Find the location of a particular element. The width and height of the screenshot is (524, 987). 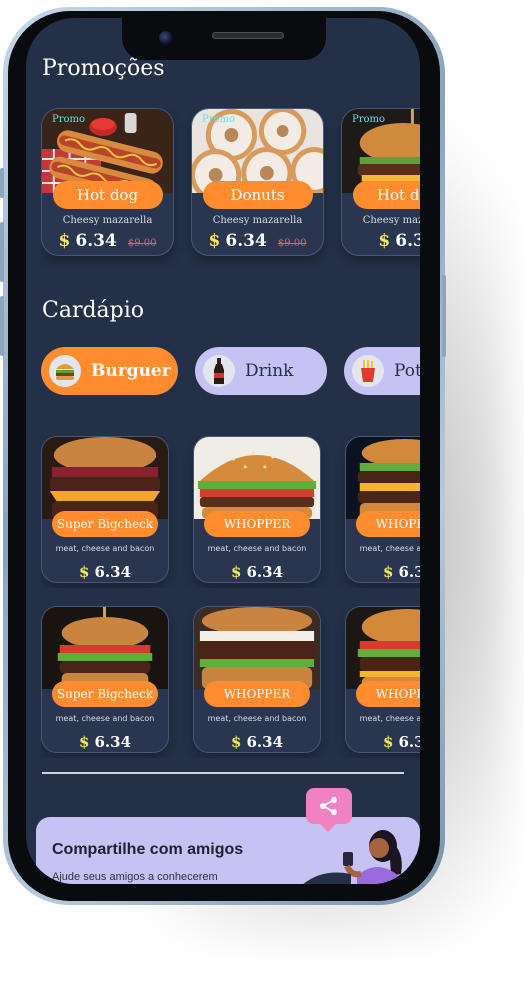

category-label: Drink is located at coordinates (269, 371).